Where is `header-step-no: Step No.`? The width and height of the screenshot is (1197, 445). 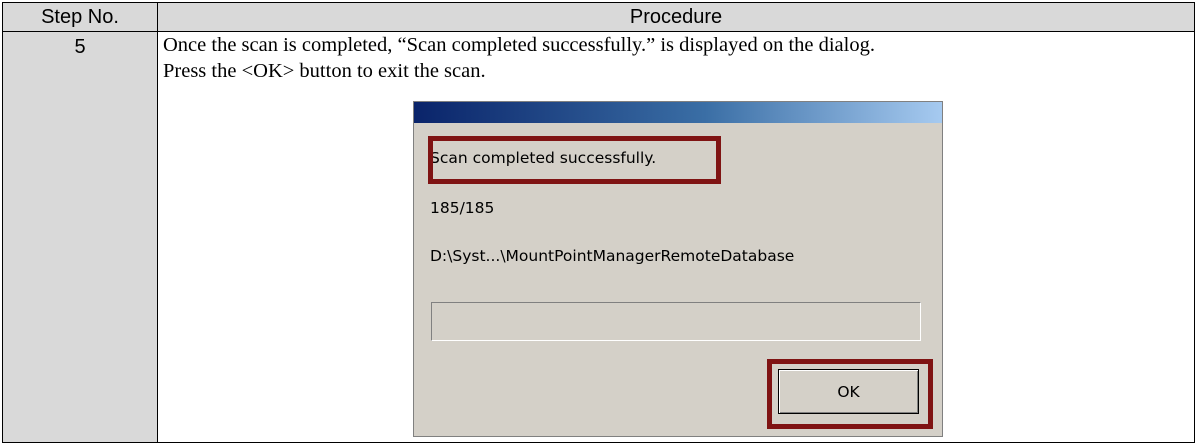
header-step-no: Step No. is located at coordinates (80, 17).